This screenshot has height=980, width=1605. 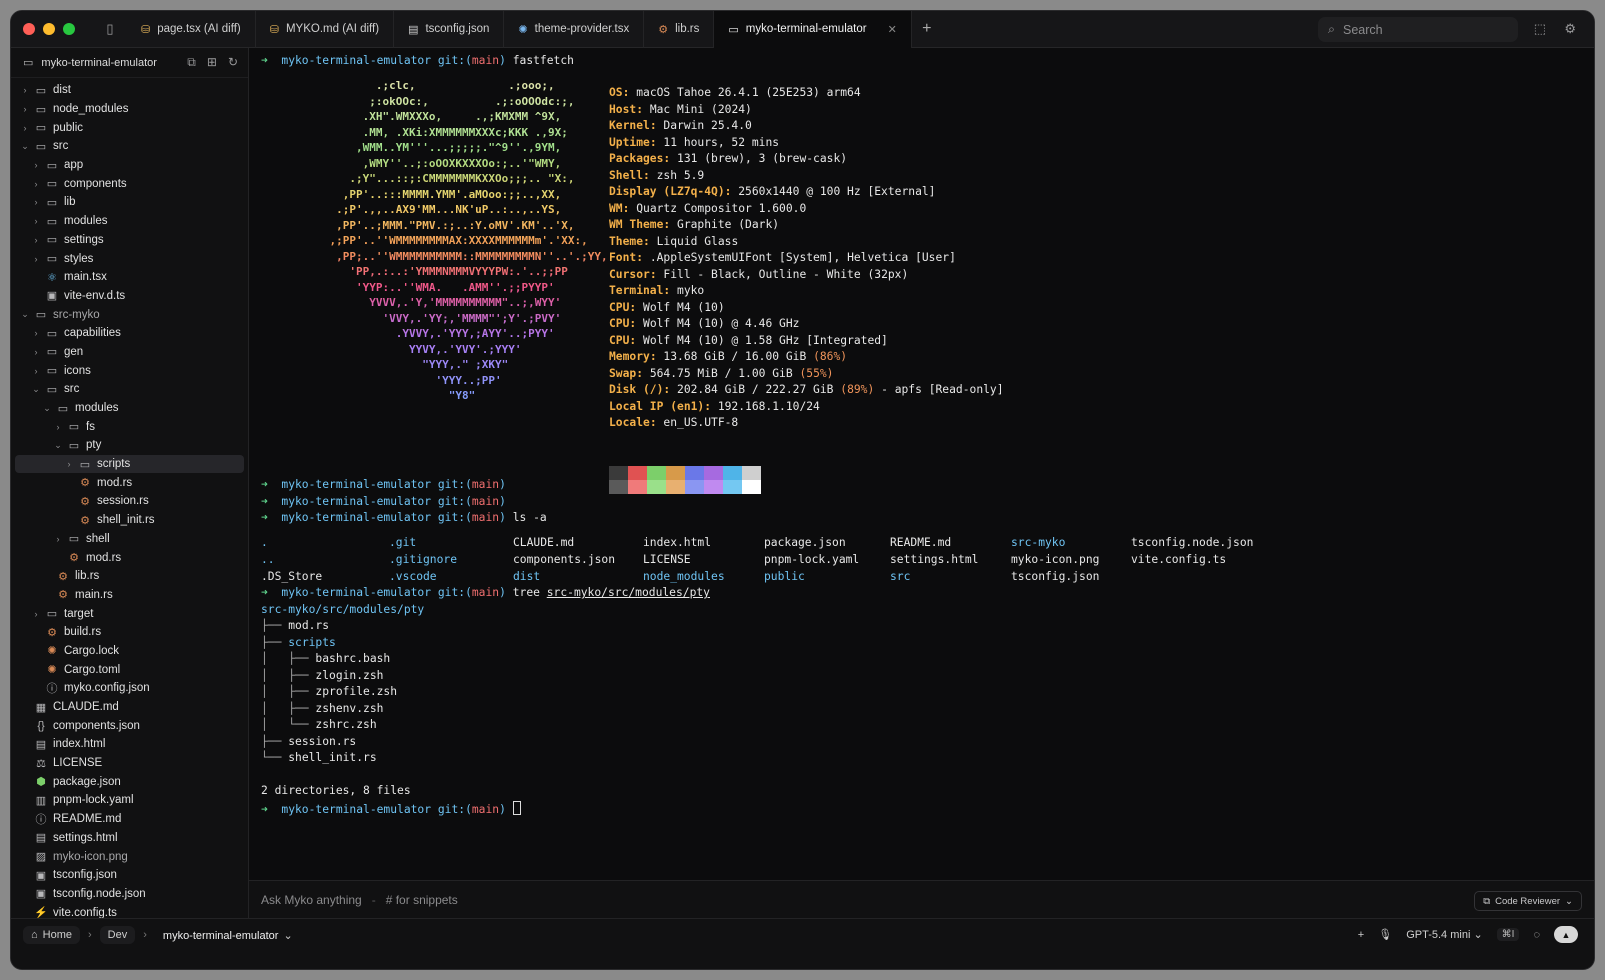 What do you see at coordinates (751, 473) in the screenshot?
I see `palette-swatch` at bounding box center [751, 473].